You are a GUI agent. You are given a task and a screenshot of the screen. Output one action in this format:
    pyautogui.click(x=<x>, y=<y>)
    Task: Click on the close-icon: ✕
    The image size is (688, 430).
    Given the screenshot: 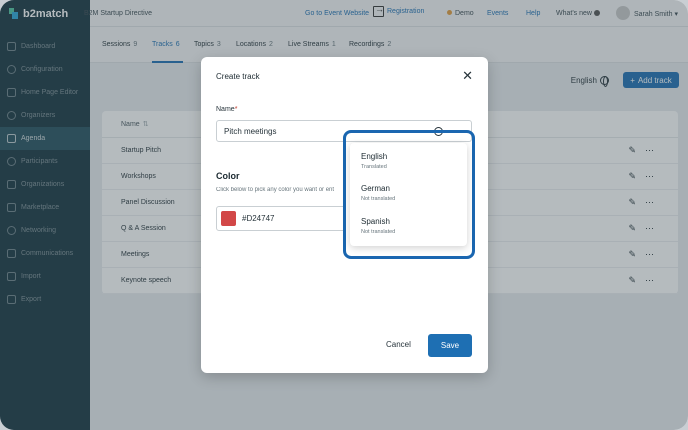 What is the action you would take?
    pyautogui.click(x=467, y=75)
    